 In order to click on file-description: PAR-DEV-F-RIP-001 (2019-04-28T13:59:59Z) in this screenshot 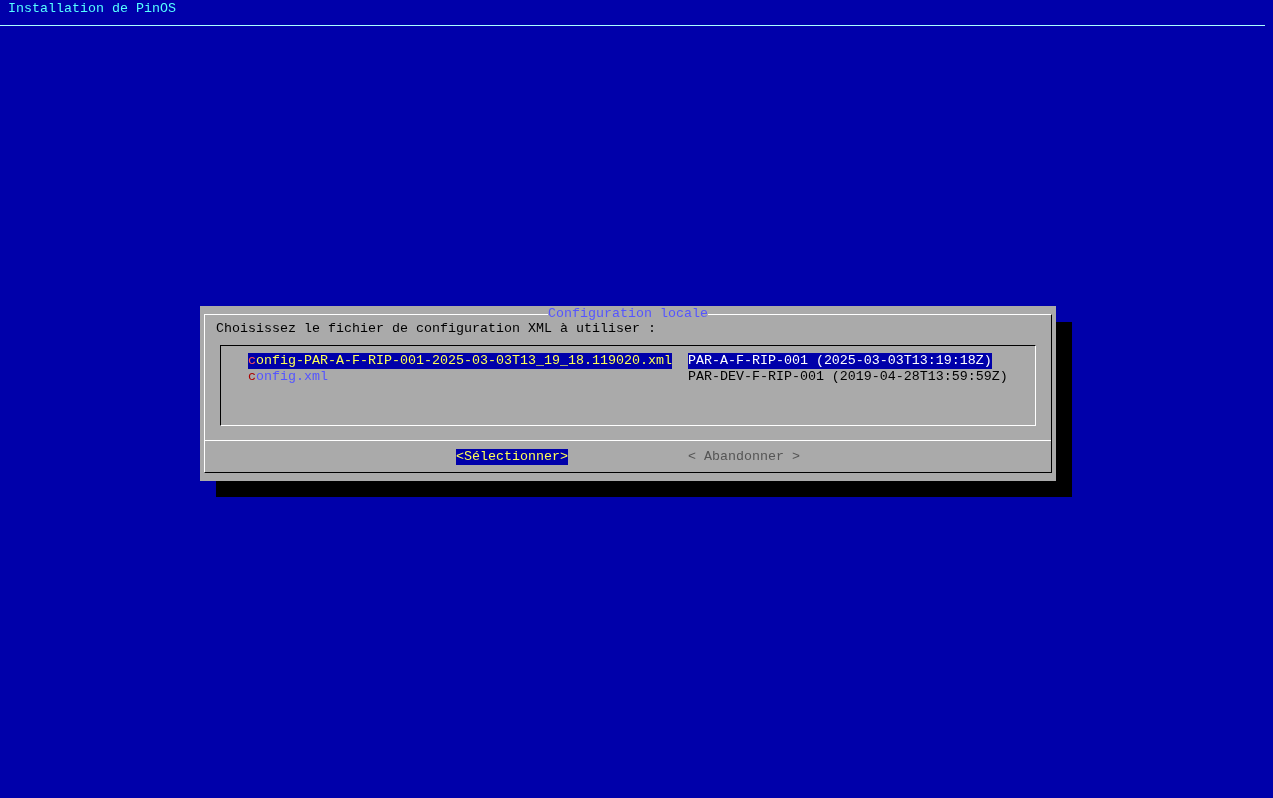, I will do `click(847, 377)`.